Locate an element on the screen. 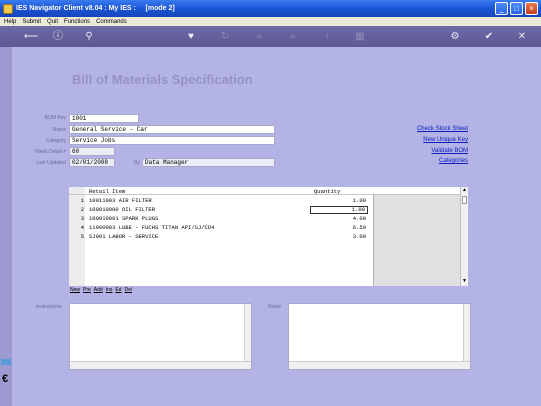 This screenshot has height=406, width=541. heart-icon: ♥ is located at coordinates (191, 36).